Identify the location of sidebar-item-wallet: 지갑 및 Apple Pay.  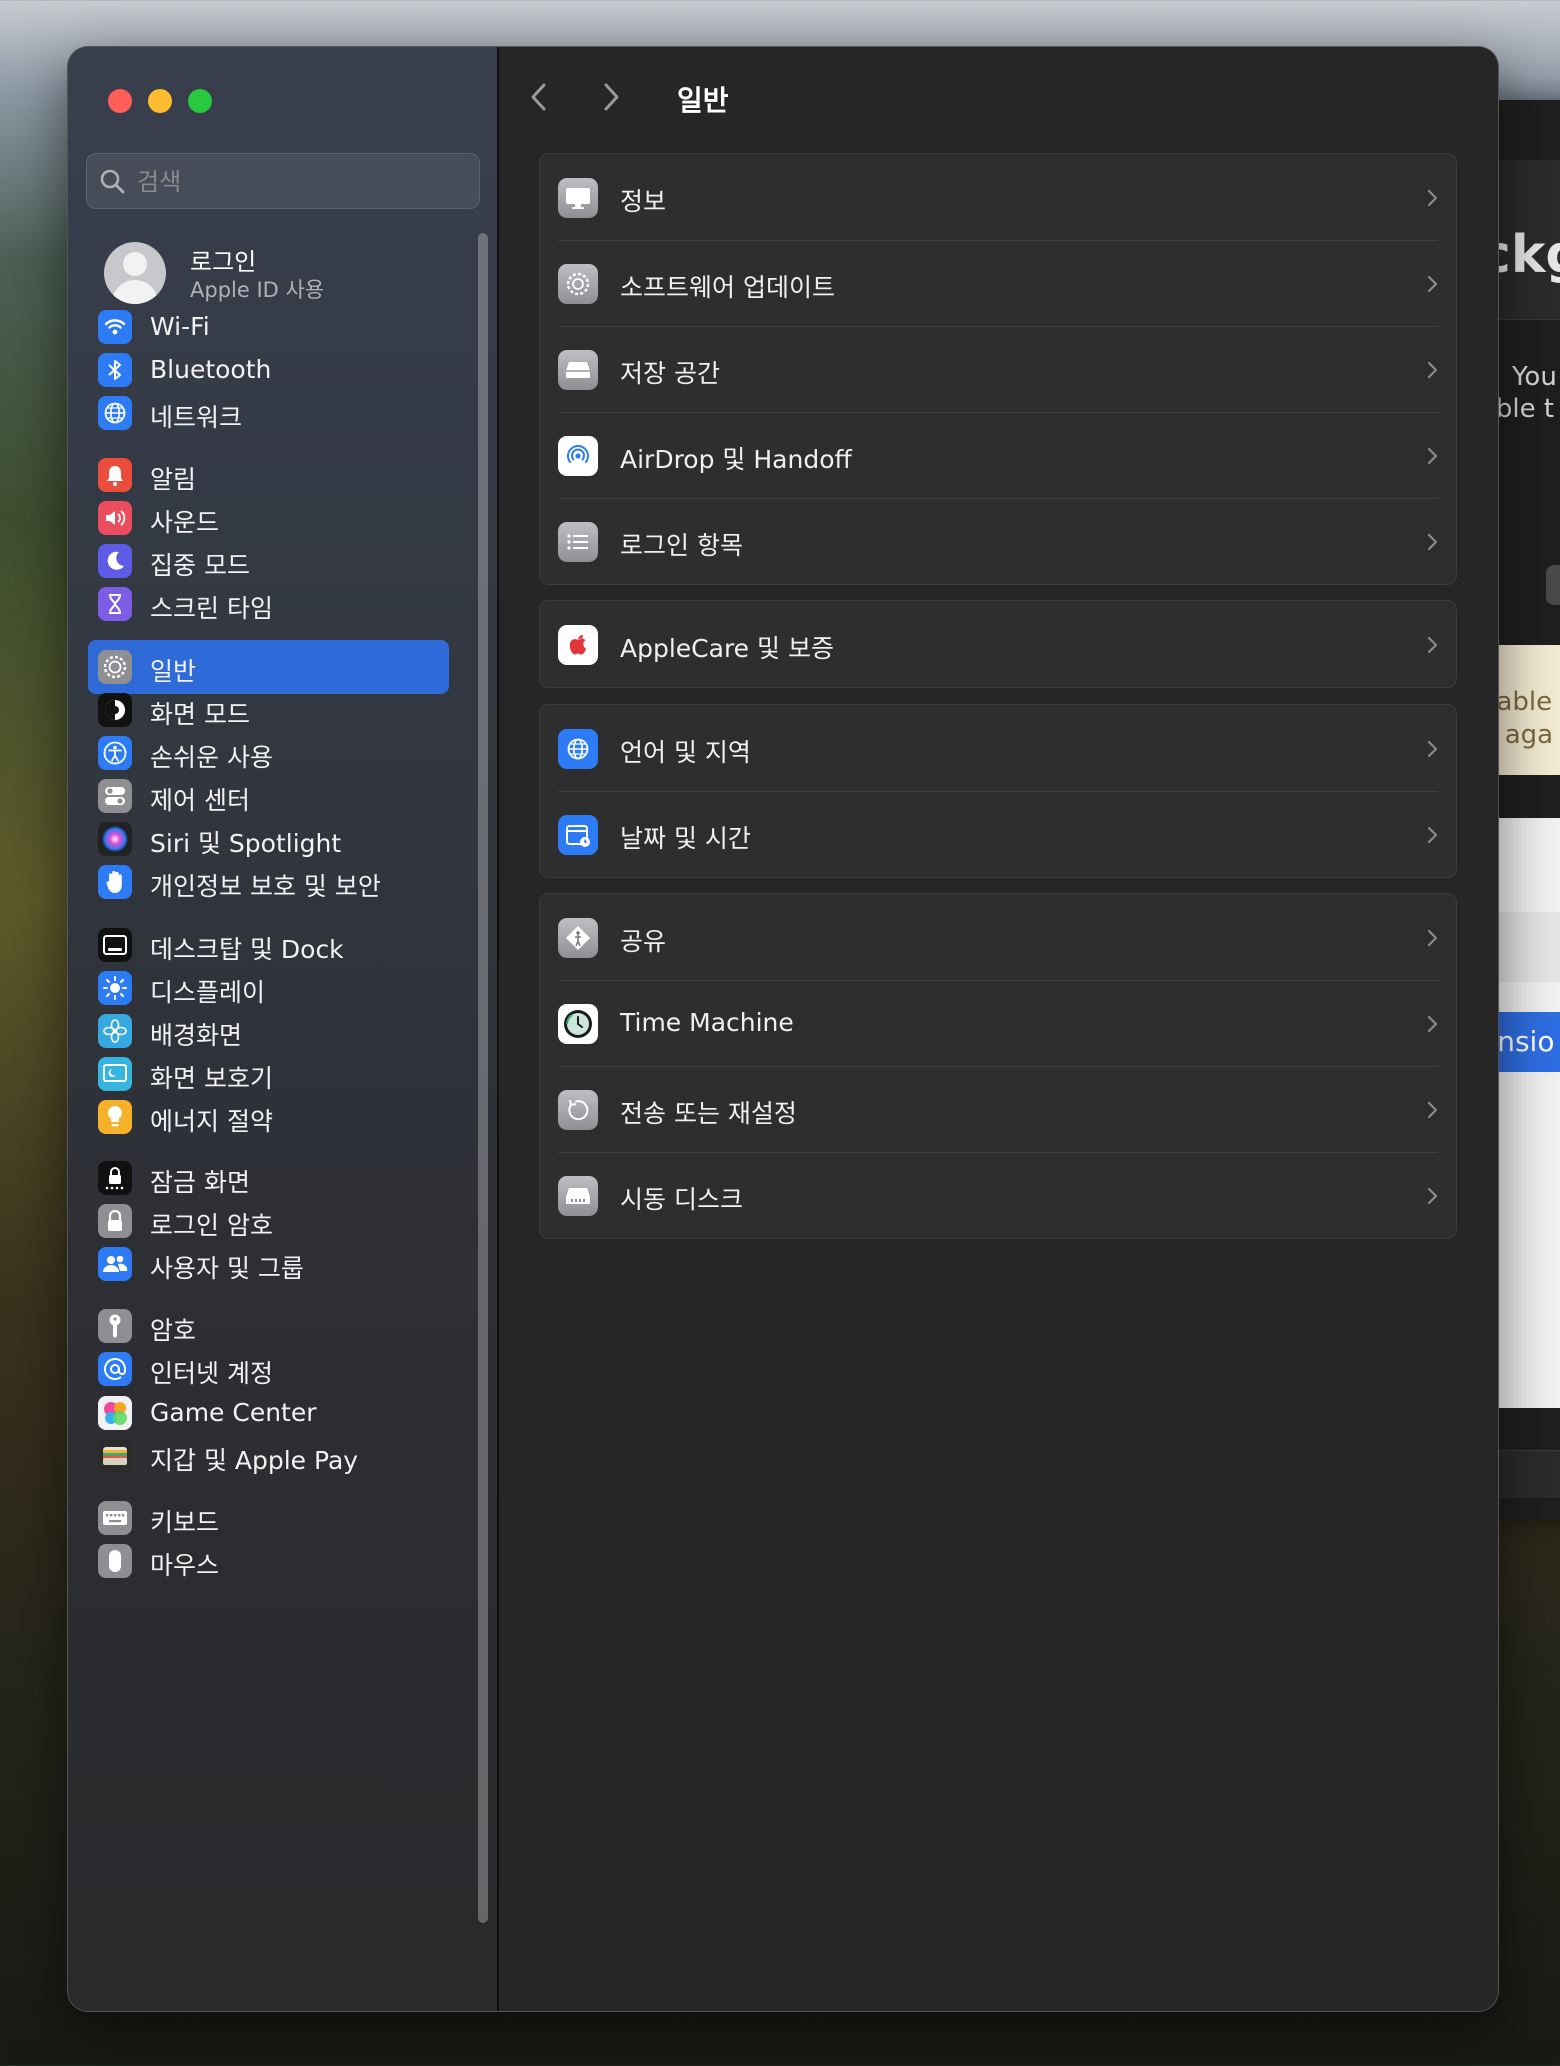
(268, 1456).